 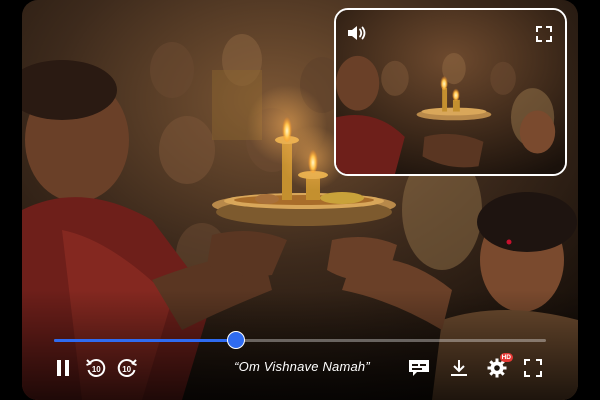 What do you see at coordinates (506, 357) in the screenshot?
I see `hd-badge: HD` at bounding box center [506, 357].